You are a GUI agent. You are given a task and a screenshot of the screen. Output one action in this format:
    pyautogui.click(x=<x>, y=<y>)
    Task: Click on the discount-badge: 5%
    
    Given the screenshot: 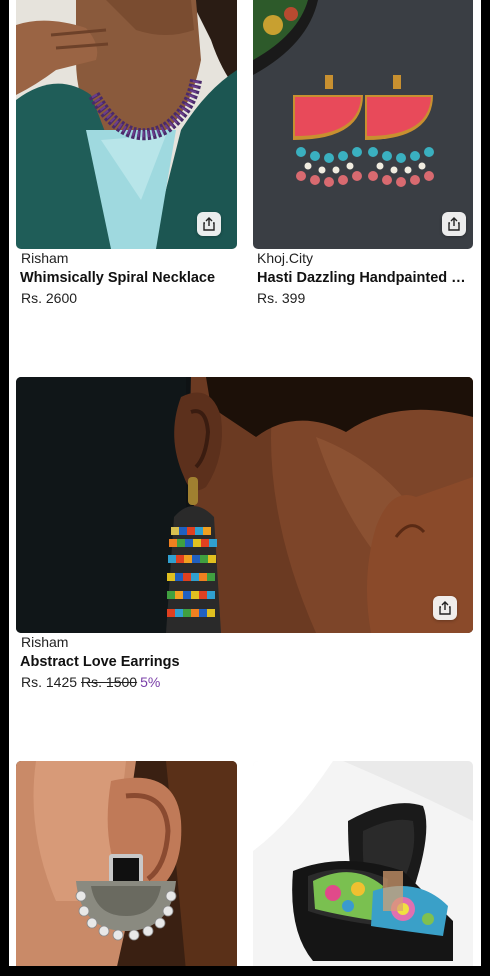 What is the action you would take?
    pyautogui.click(x=150, y=682)
    